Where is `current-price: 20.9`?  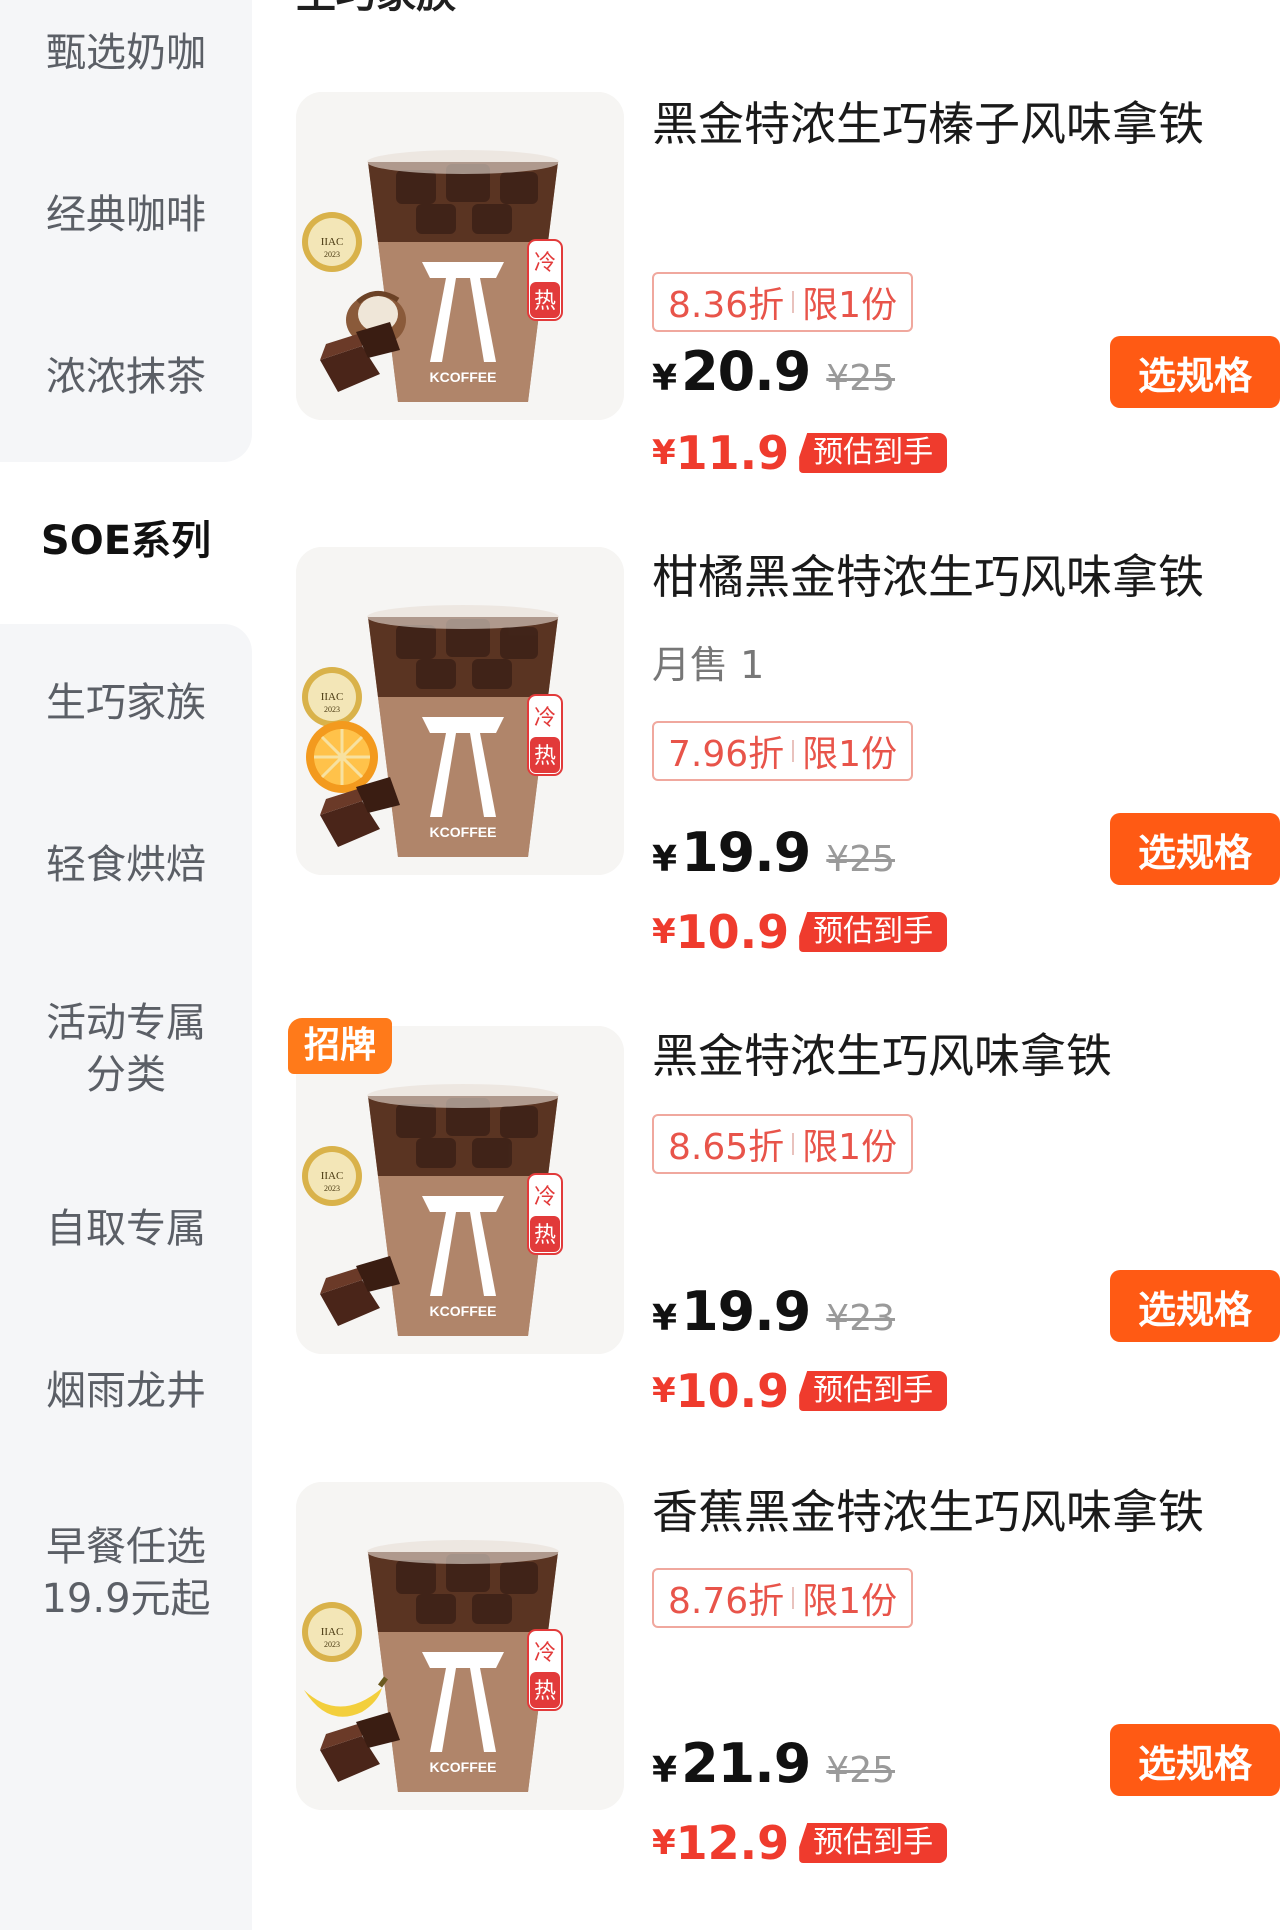 current-price: 20.9 is located at coordinates (746, 371).